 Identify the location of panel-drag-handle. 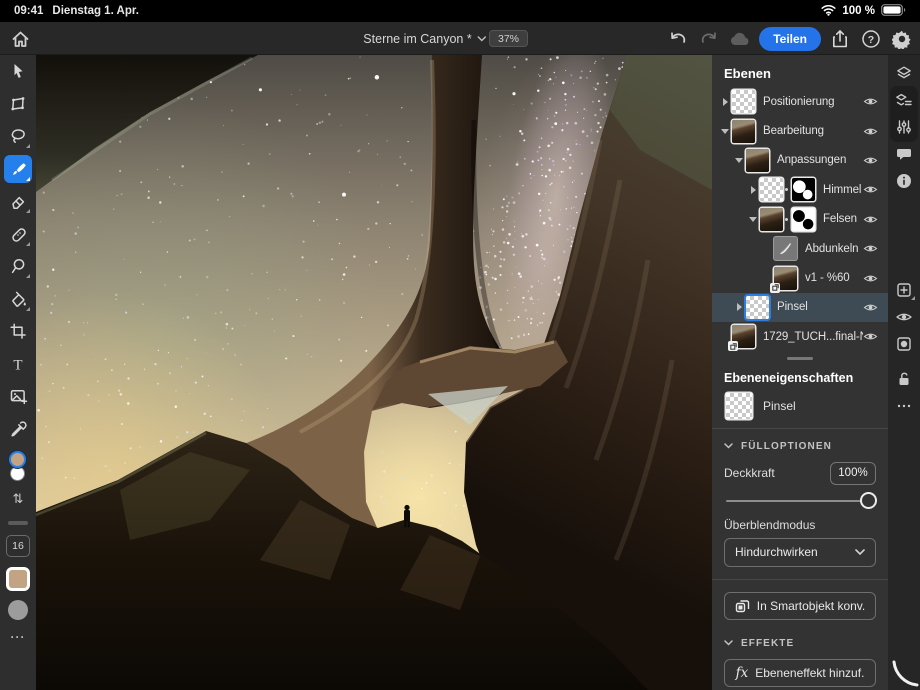
(800, 358).